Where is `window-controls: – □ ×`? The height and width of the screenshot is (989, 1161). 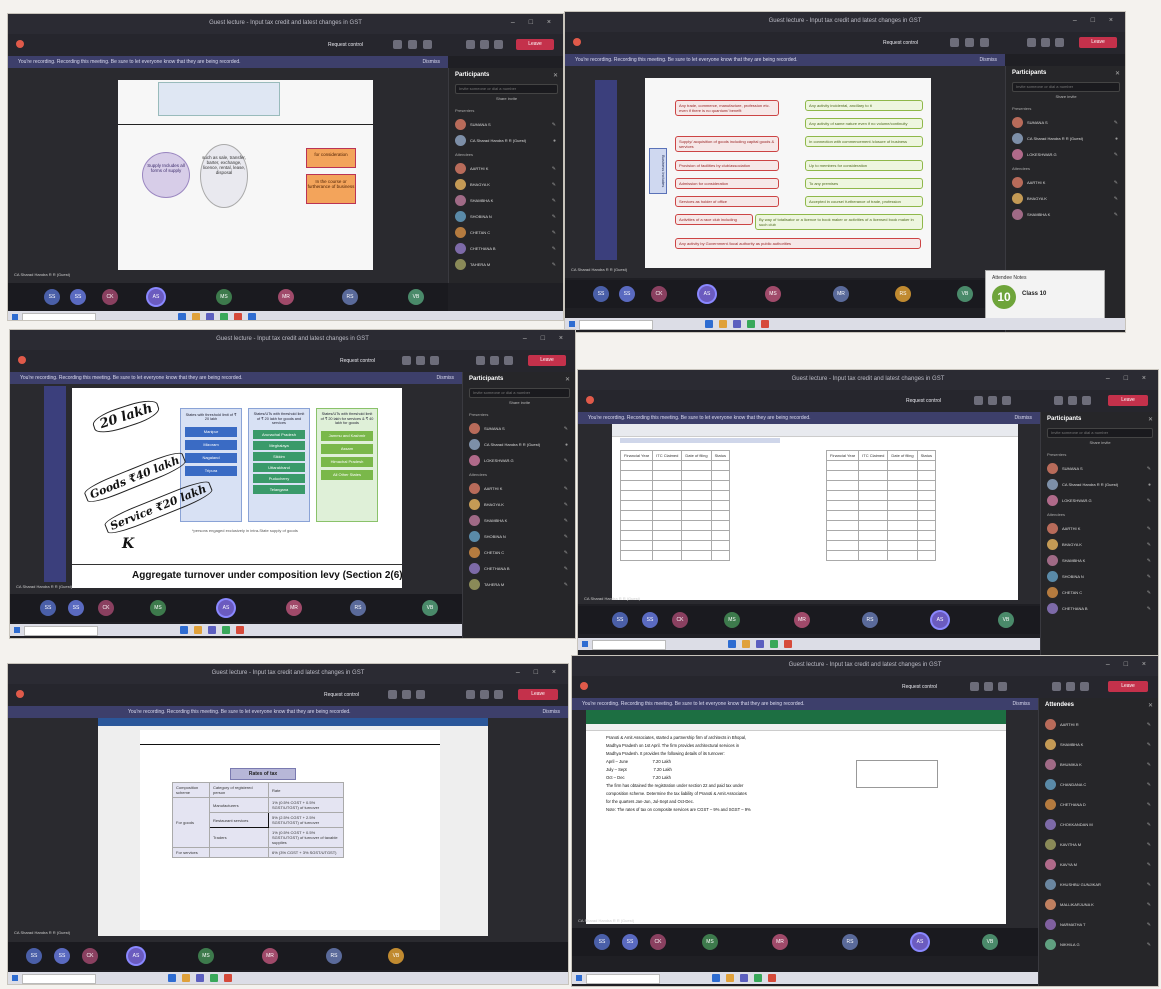
window-controls: – □ × is located at coordinates (1129, 664).